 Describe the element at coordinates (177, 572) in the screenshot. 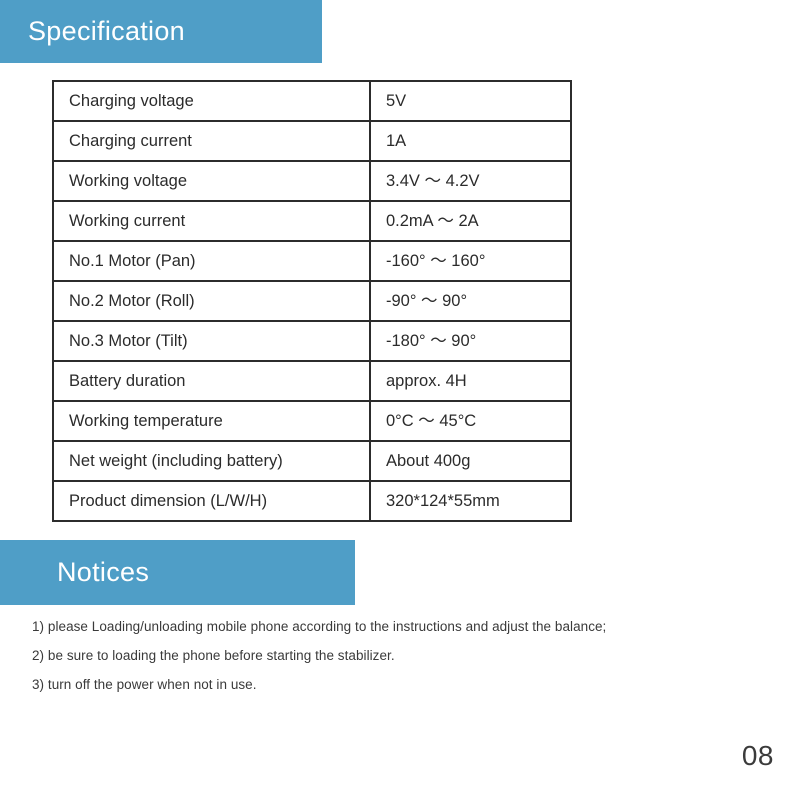

I see `notices-section-header: Notices` at that location.